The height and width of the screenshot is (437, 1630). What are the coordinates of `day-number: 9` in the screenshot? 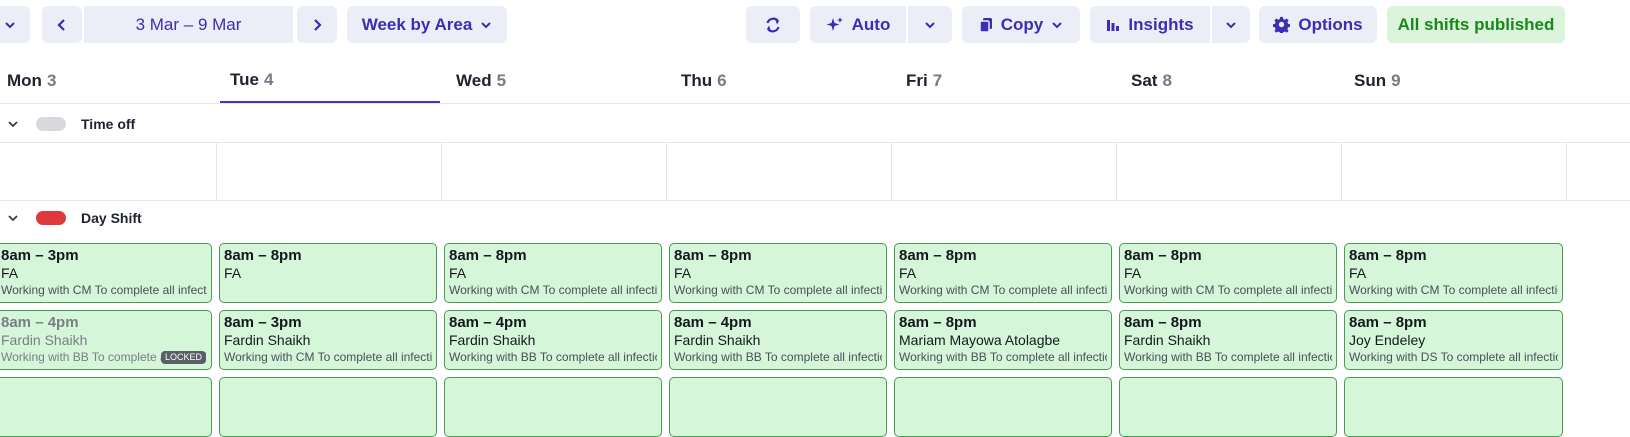 It's located at (1396, 80).